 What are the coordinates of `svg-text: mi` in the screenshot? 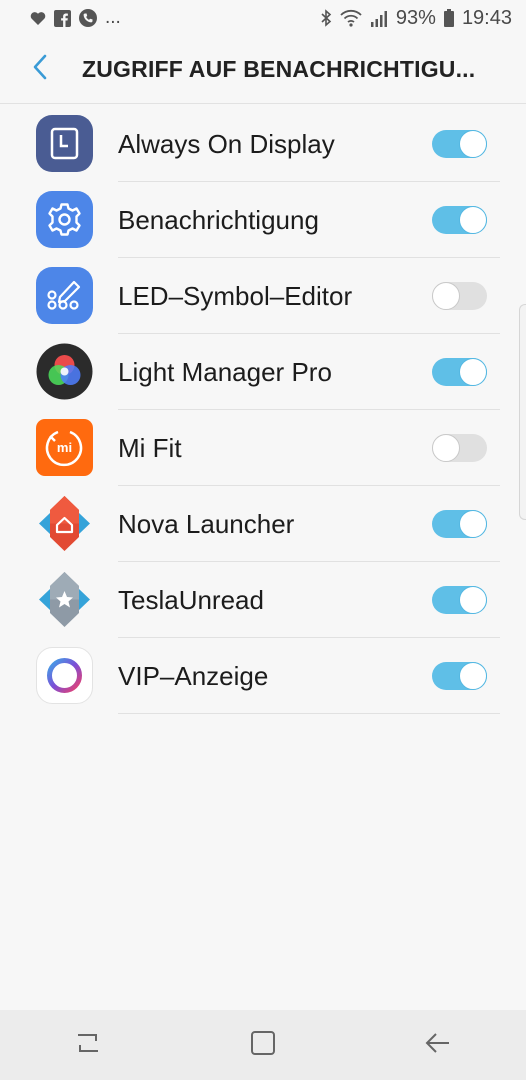 It's located at (64, 447).